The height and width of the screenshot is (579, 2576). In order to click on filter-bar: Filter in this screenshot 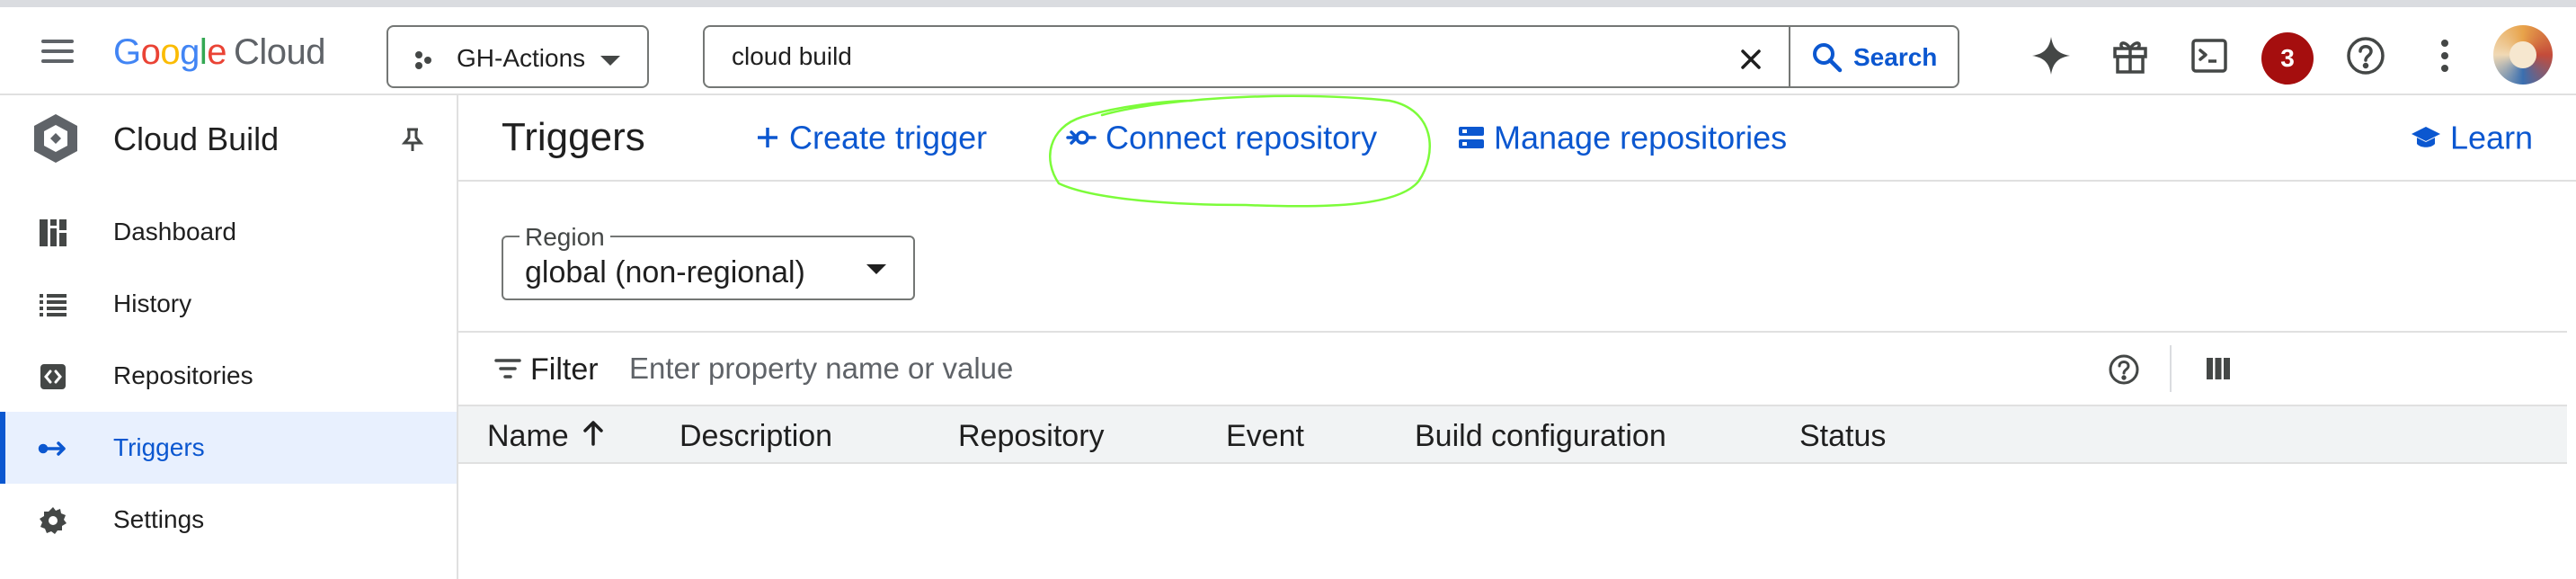, I will do `click(1512, 368)`.